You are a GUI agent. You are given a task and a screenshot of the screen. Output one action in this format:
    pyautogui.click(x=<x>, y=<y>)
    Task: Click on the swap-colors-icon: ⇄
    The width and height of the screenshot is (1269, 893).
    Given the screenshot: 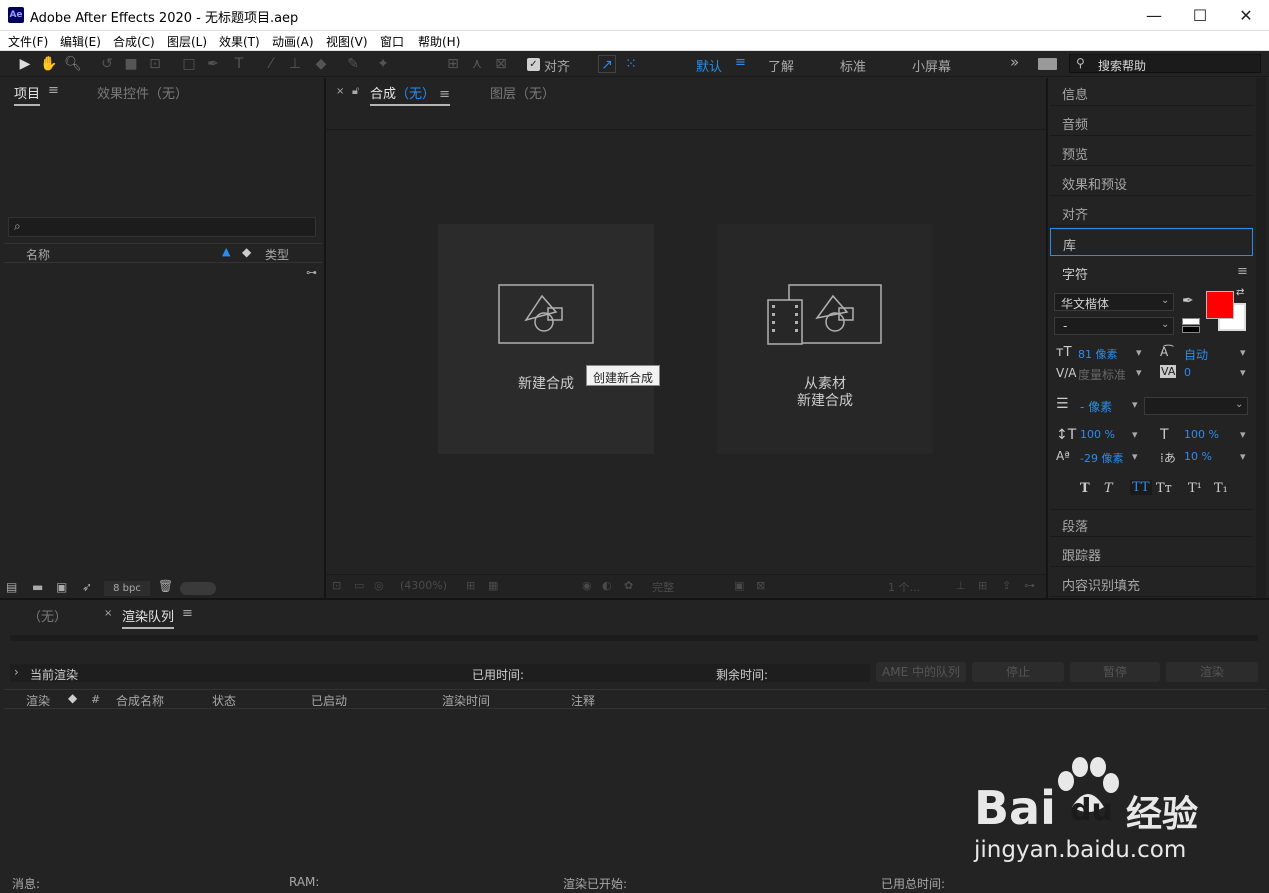 What is the action you would take?
    pyautogui.click(x=1240, y=292)
    